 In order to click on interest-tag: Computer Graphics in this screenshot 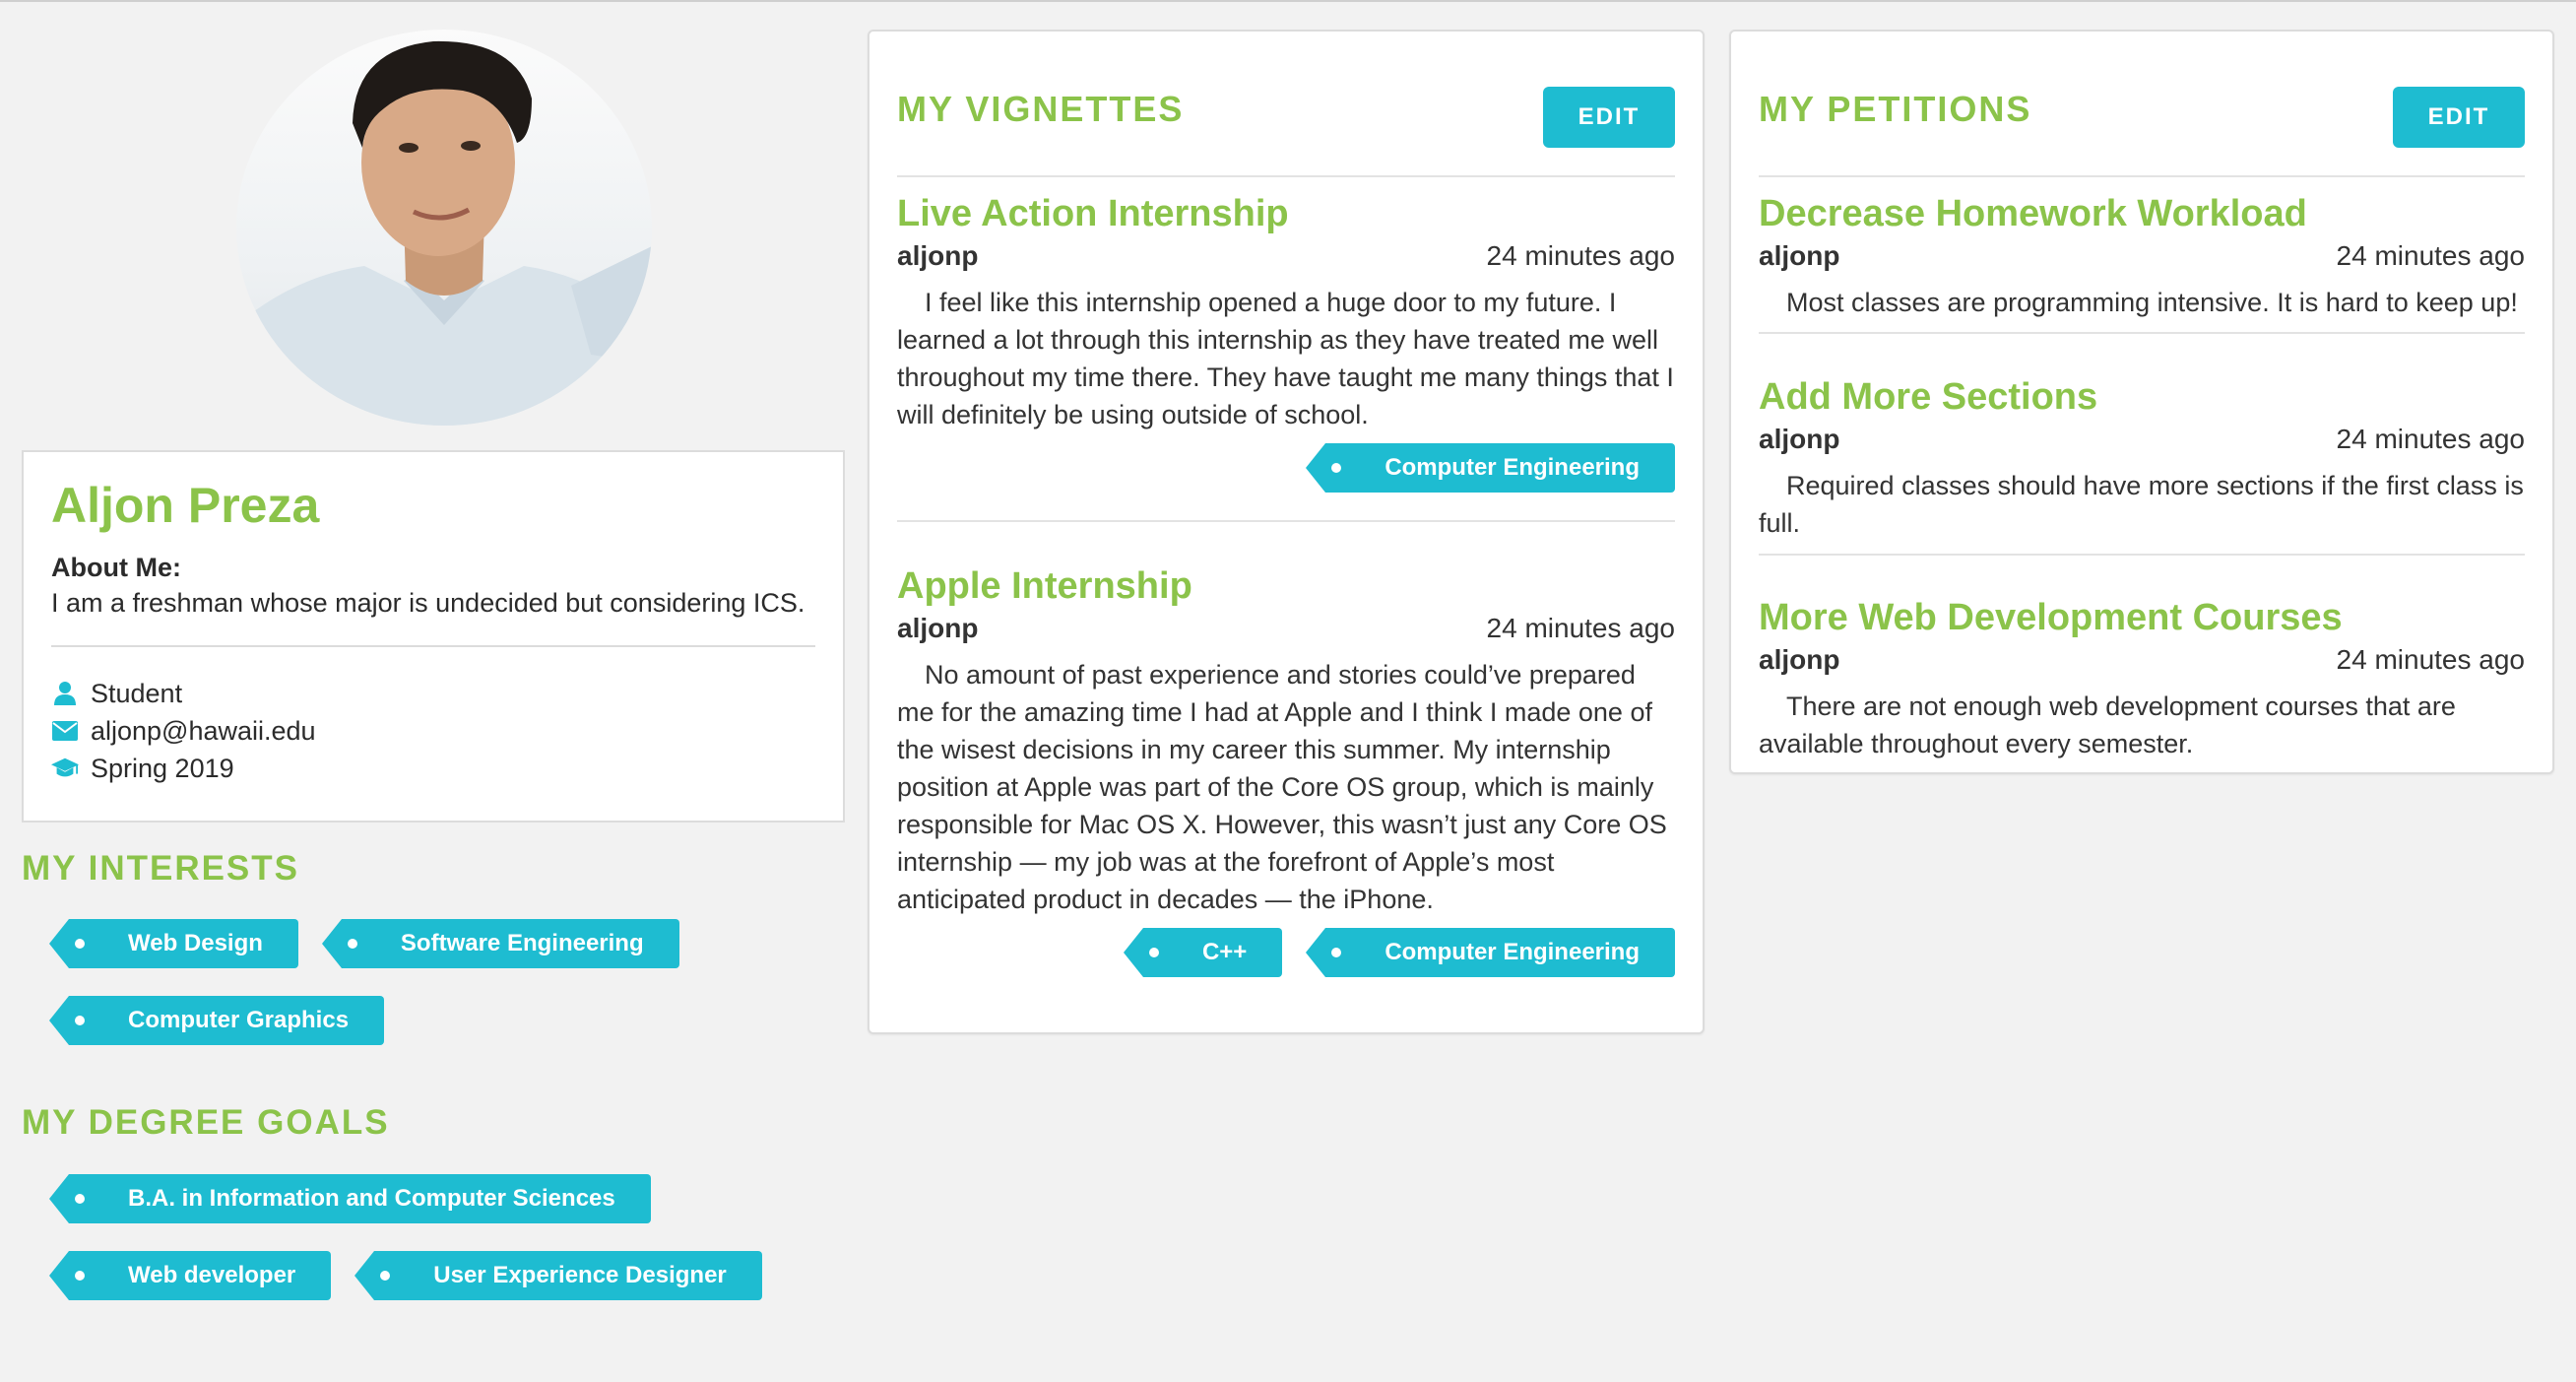, I will do `click(216, 1020)`.